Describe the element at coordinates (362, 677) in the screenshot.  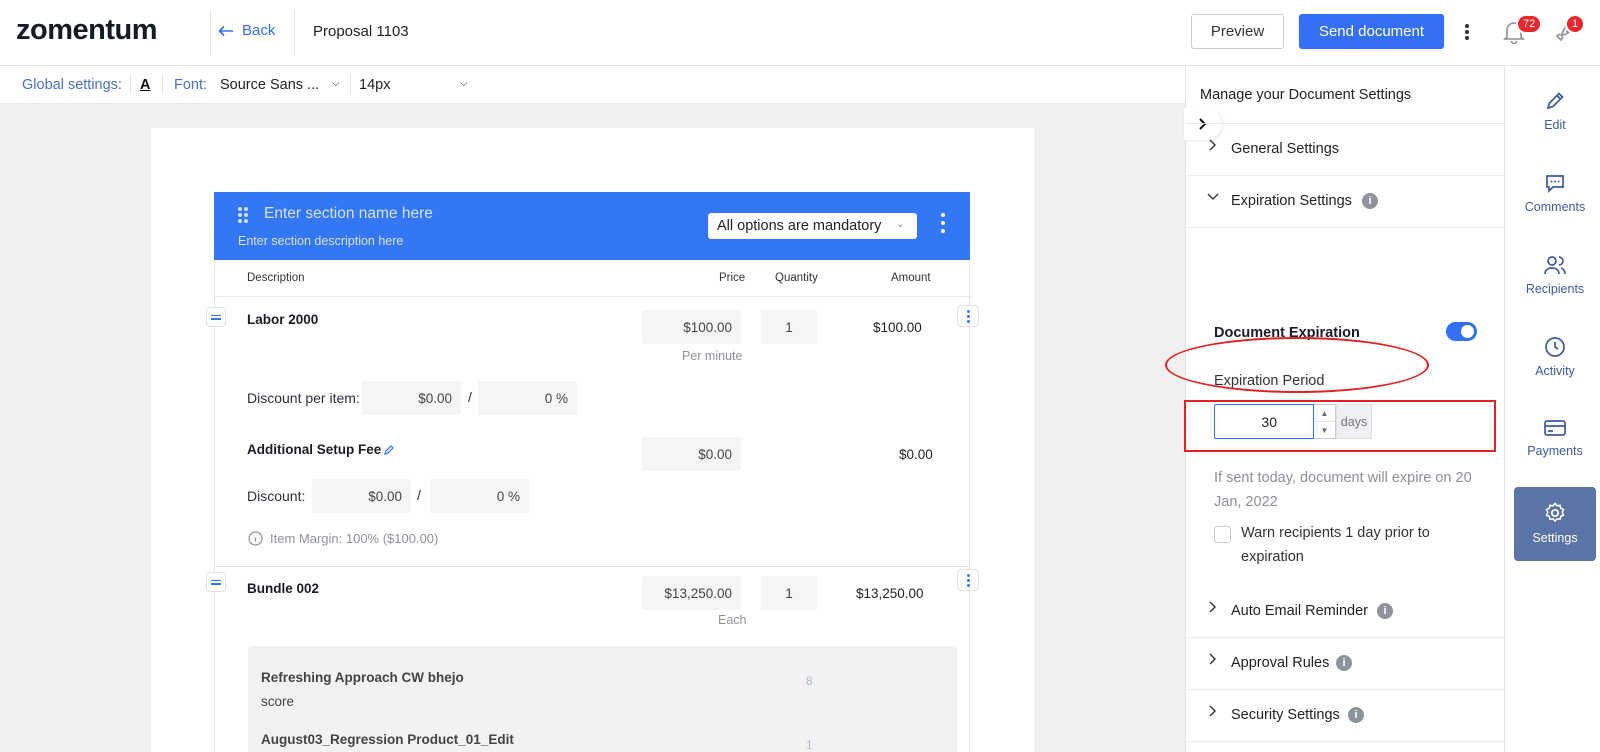
I see `bundle-subitem-name: Refreshing Approach CW bhejo` at that location.